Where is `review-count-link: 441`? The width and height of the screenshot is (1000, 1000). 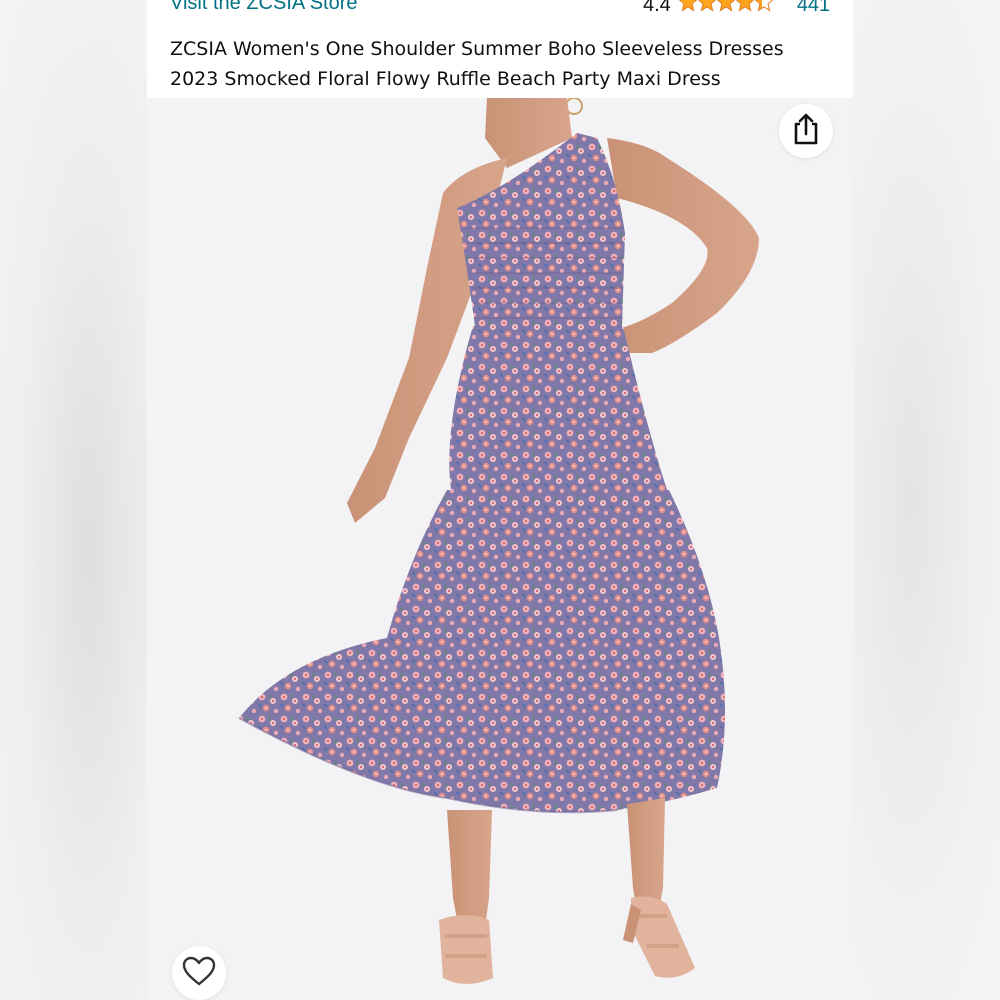 review-count-link: 441 is located at coordinates (813, 8).